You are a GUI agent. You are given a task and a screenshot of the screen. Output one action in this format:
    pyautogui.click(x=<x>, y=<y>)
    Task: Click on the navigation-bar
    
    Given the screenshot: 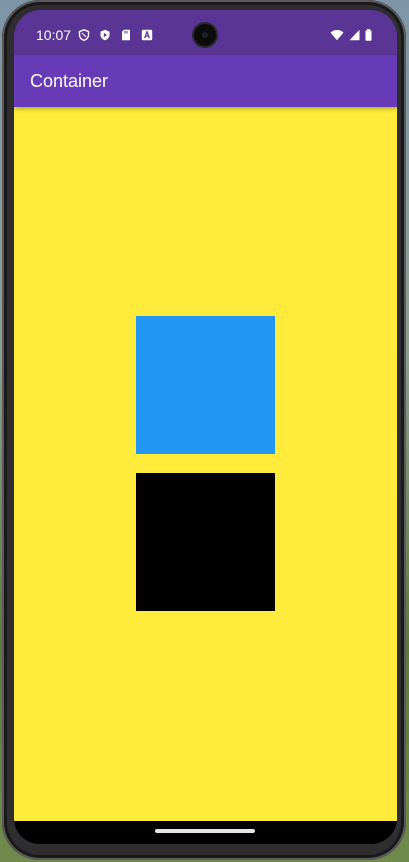 What is the action you would take?
    pyautogui.click(x=205, y=832)
    